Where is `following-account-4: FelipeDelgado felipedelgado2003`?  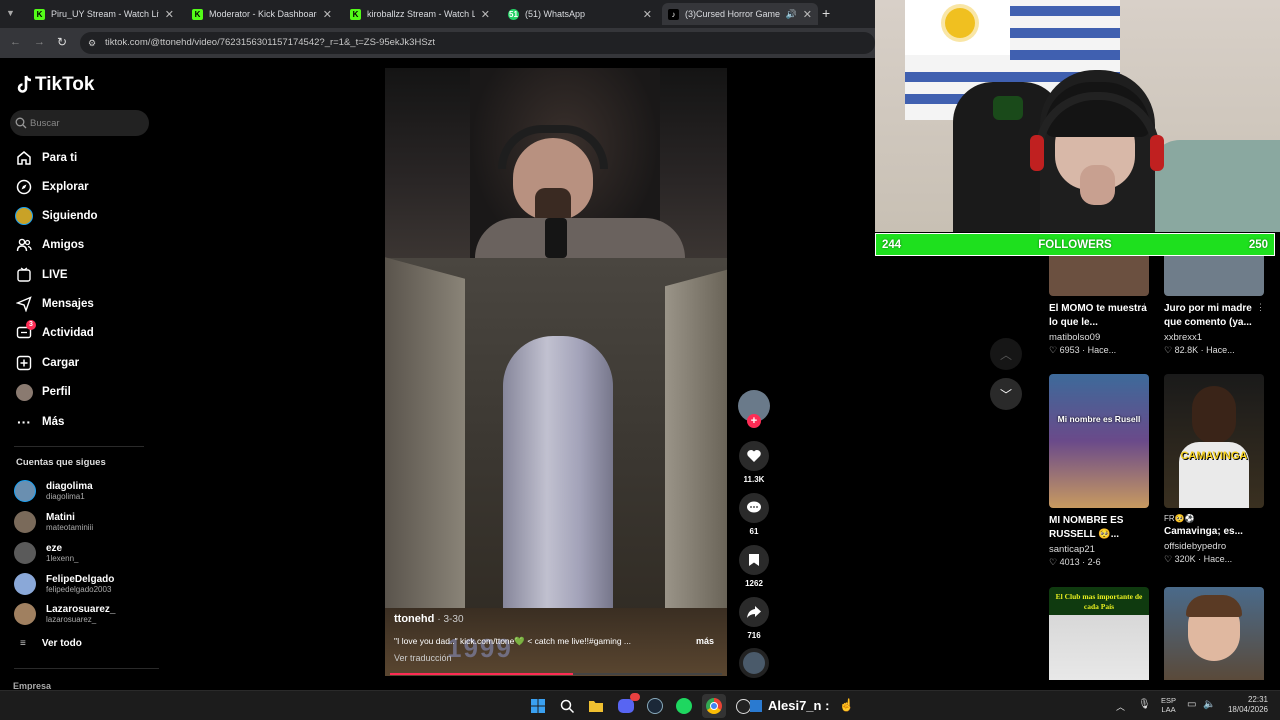
following-account-4: FelipeDelgado felipedelgado2003 is located at coordinates (64, 584).